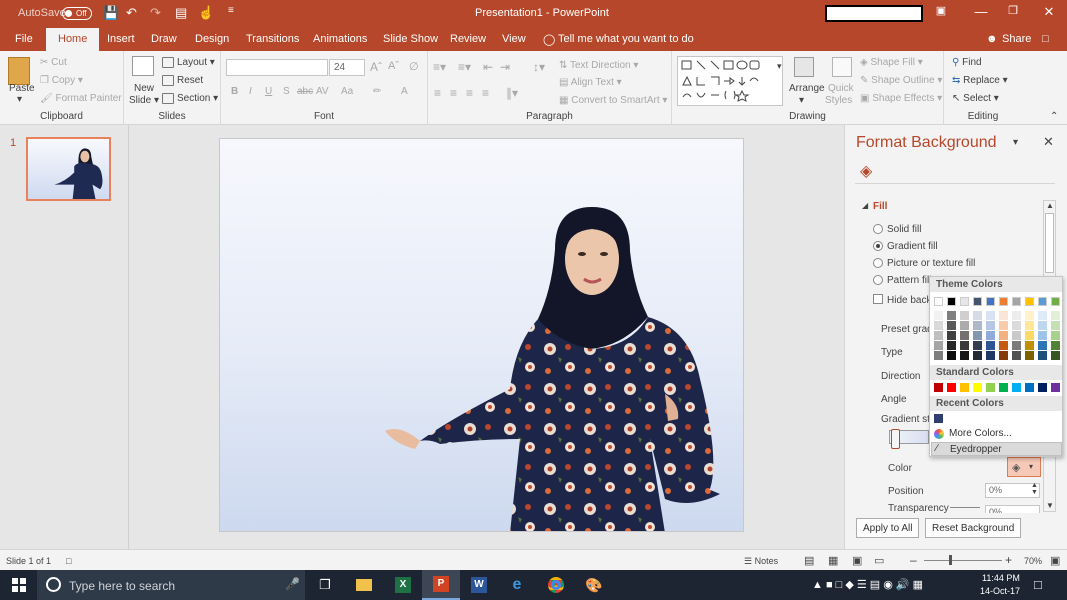 This screenshot has width=1067, height=600. Describe the element at coordinates (144, 88) in the screenshot. I see `new-slide-label-1: New` at that location.